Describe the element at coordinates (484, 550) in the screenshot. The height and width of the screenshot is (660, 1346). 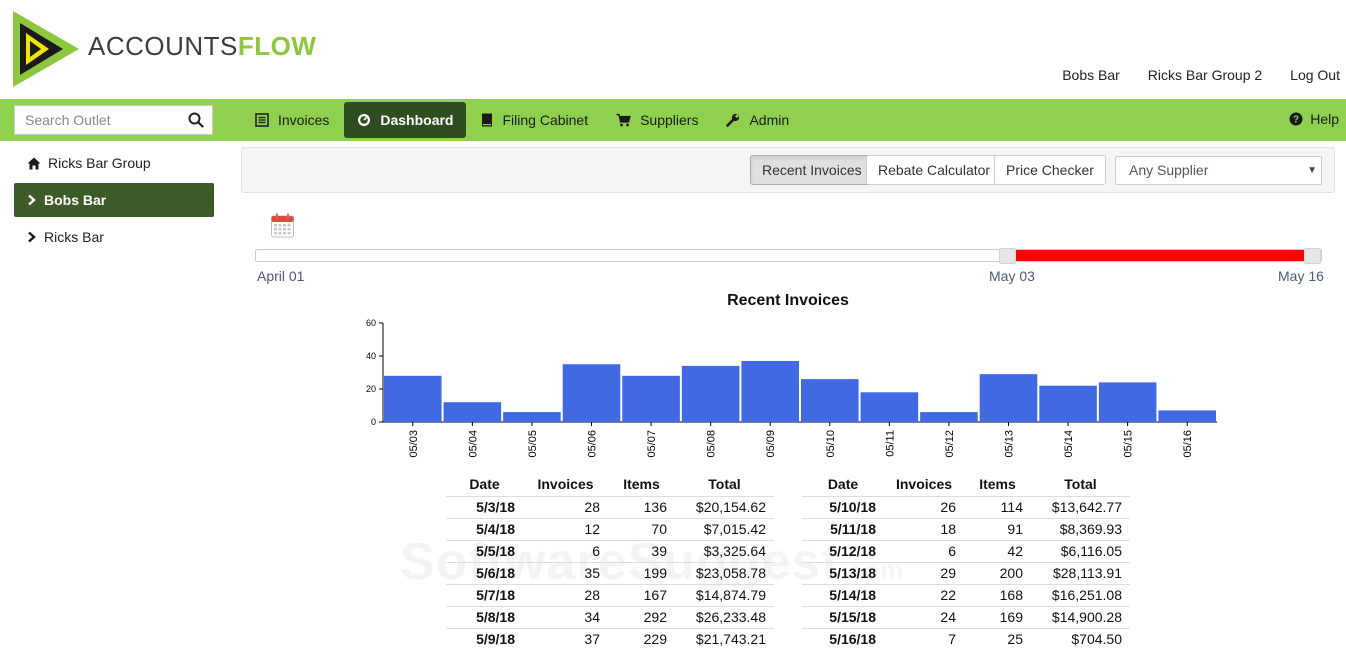
I see `cell-date: 5/5/18` at that location.